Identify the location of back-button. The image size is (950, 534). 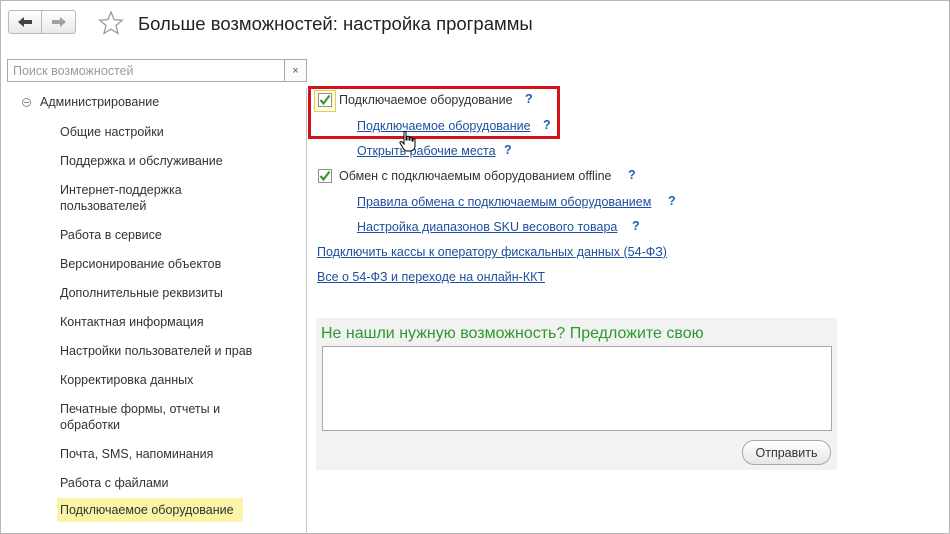
(25, 22).